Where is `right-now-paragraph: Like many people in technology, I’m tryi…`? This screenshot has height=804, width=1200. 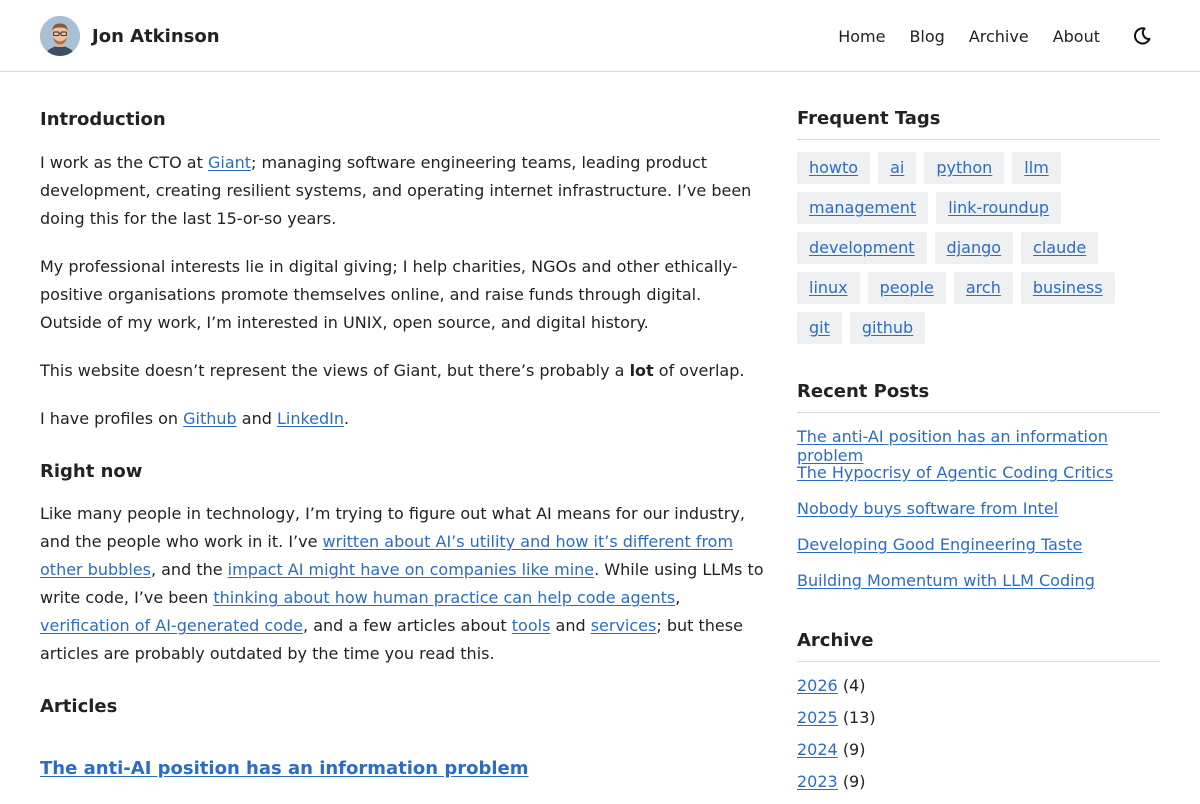
right-now-paragraph: Like many people in technology, I’m tryi… is located at coordinates (402, 584).